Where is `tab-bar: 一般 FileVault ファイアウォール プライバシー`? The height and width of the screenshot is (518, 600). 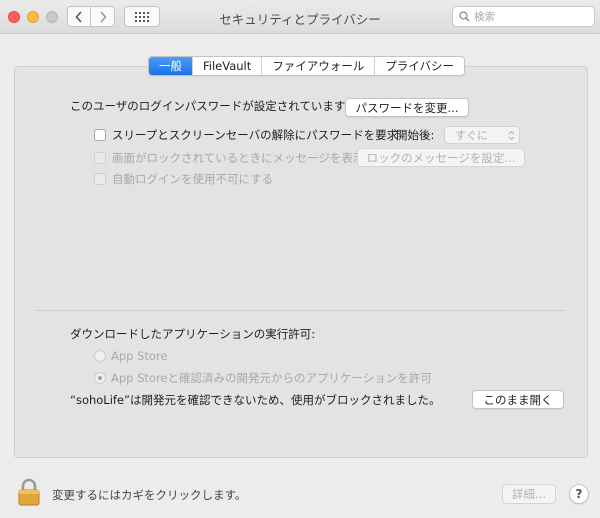
tab-bar: 一般 FileVault ファイアウォール プライバシー is located at coordinates (307, 66).